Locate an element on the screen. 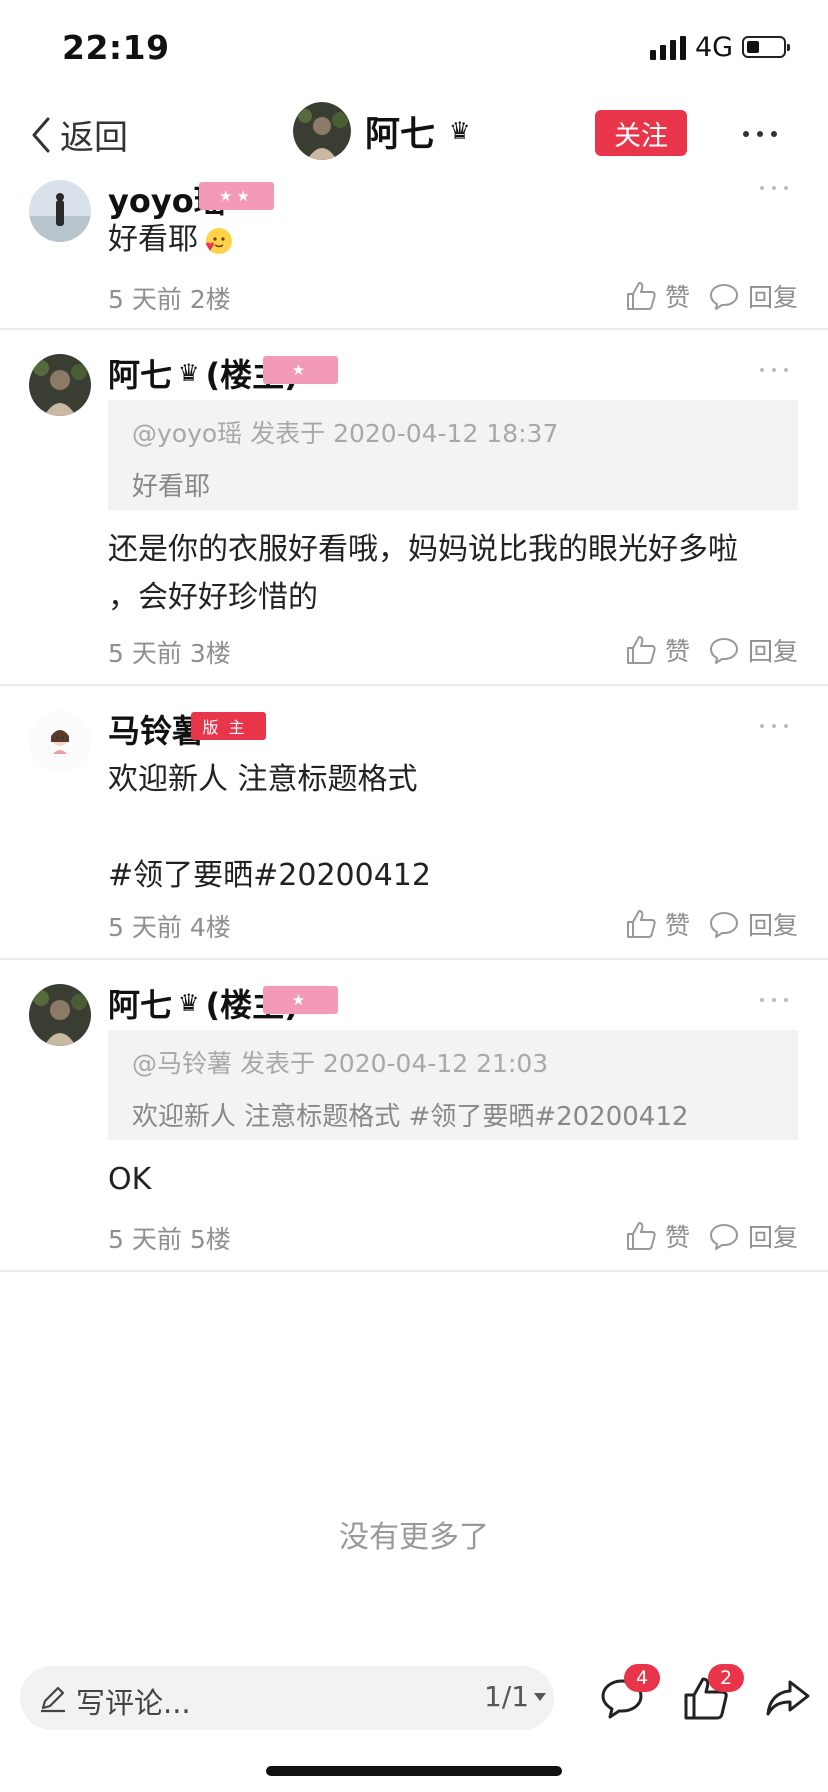  host-avatar is located at coordinates (322, 131).